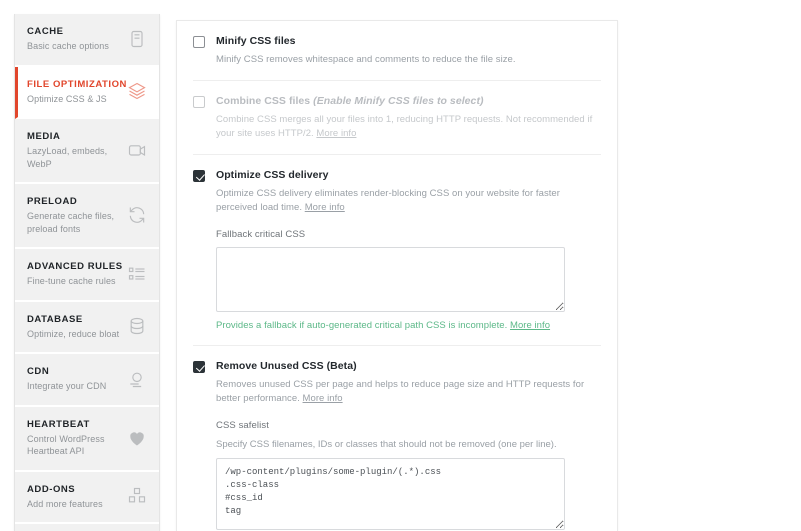 Image resolution: width=801 pixels, height=531 pixels. I want to click on sidebar-item-subtitle: LazyLoad, embeds, WebP, so click(67, 157).